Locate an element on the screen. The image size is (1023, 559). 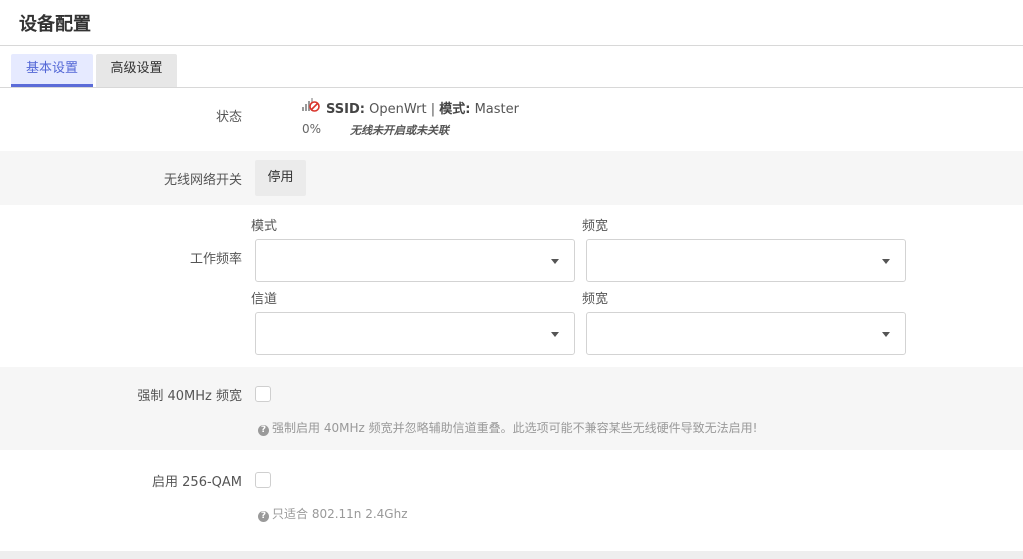
wifi-disabled-icon is located at coordinates (311, 105).